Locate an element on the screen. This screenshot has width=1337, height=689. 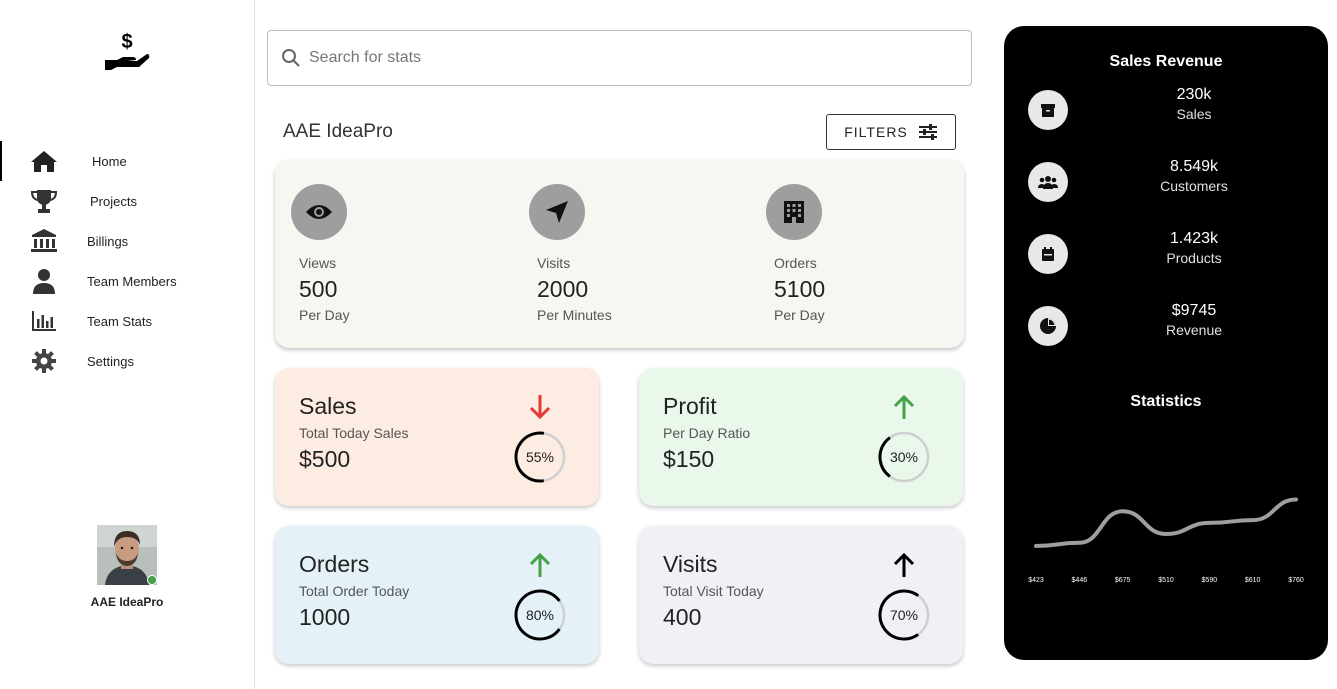
progress-percent: 80% is located at coordinates (540, 615).